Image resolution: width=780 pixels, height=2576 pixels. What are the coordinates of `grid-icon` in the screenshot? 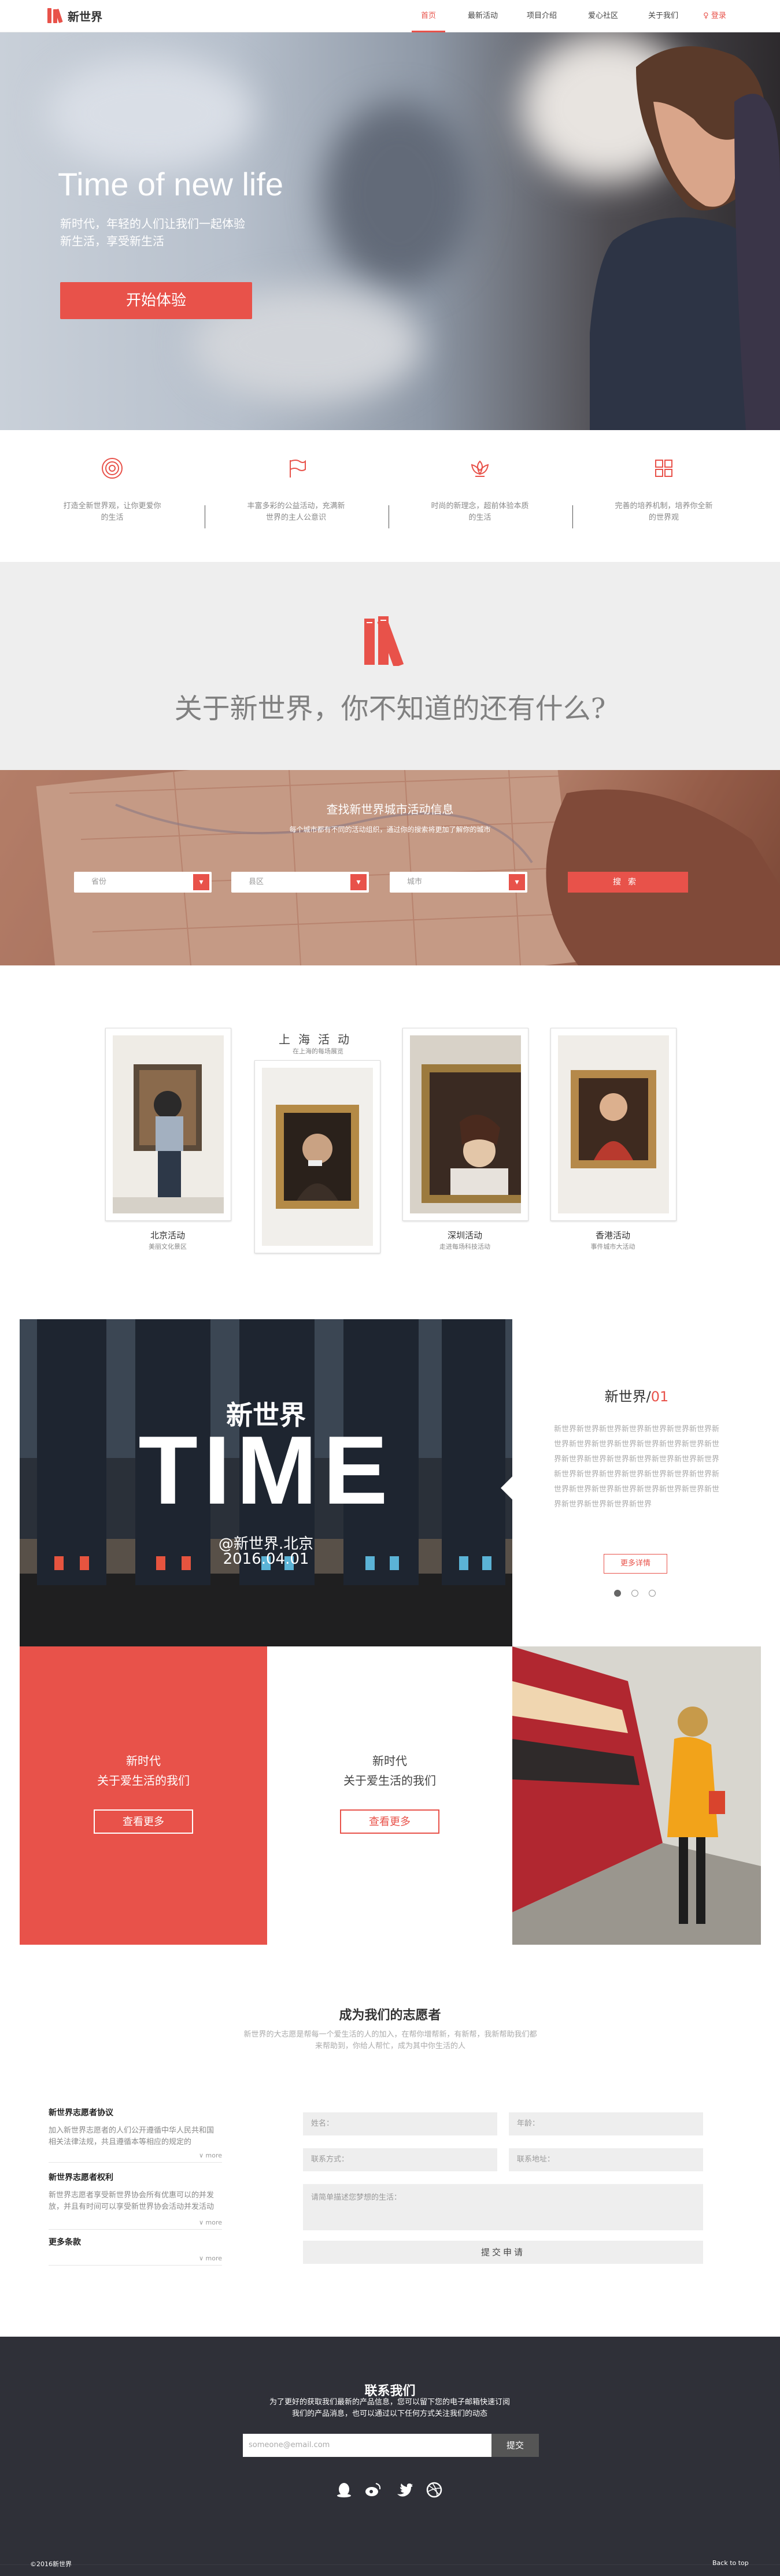 It's located at (664, 468).